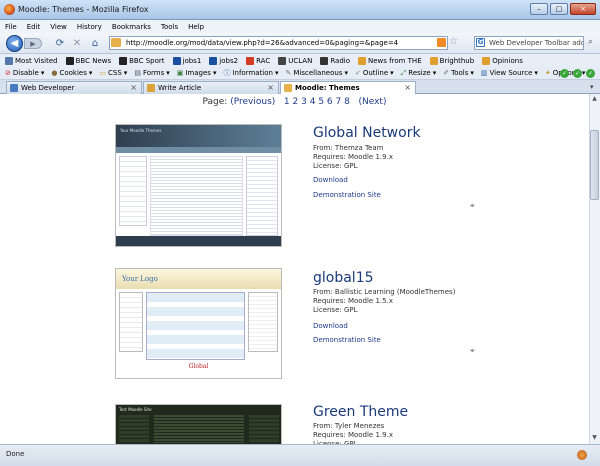 The height and width of the screenshot is (466, 600). What do you see at coordinates (88, 60) in the screenshot?
I see `bookmark-bbc-news: BBC News` at bounding box center [88, 60].